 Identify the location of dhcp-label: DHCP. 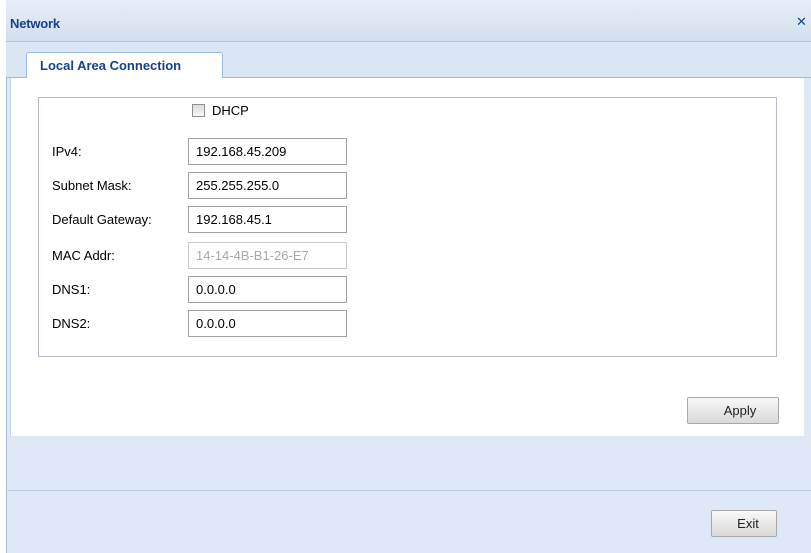
(230, 110).